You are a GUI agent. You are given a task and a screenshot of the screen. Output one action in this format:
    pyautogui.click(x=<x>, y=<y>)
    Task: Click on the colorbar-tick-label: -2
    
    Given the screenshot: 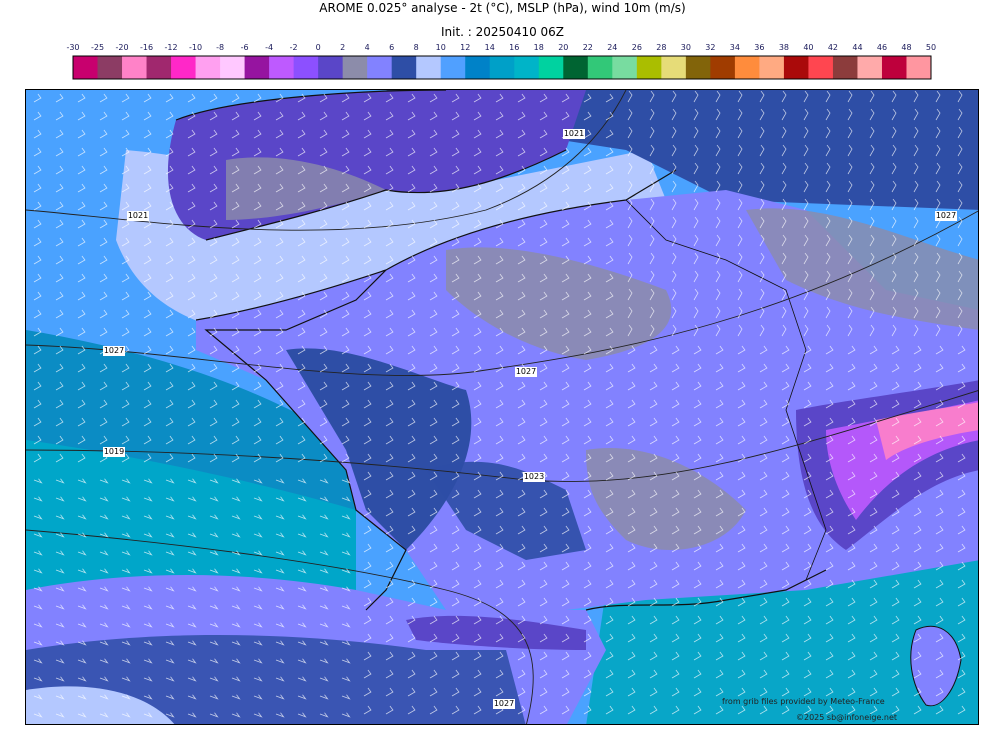 What is the action you would take?
    pyautogui.click(x=294, y=47)
    